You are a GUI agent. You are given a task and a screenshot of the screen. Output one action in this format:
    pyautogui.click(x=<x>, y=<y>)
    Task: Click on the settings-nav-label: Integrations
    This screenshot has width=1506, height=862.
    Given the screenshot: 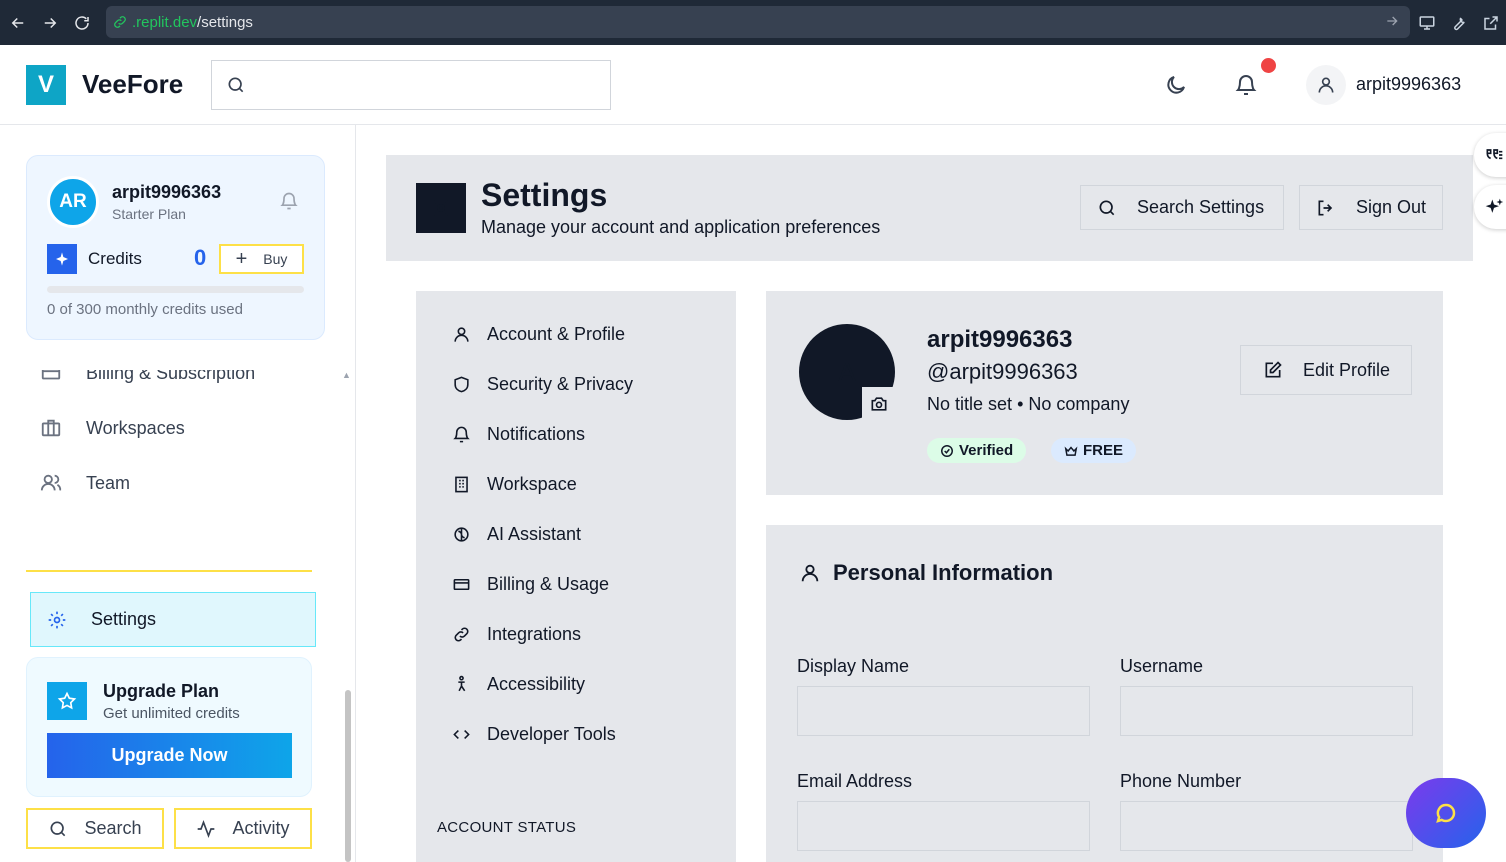 What is the action you would take?
    pyautogui.click(x=534, y=633)
    